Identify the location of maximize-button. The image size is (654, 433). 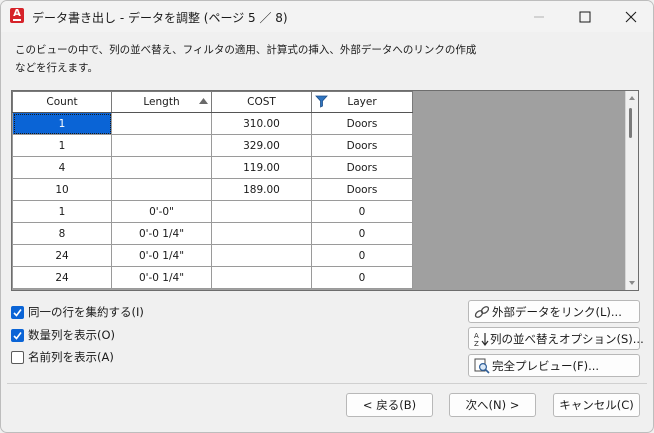
(585, 16).